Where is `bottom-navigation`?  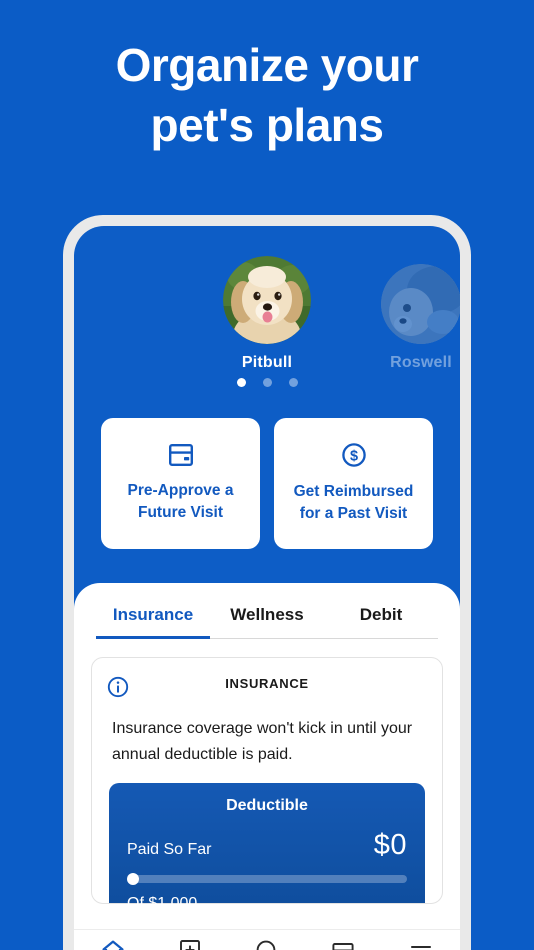
bottom-navigation is located at coordinates (267, 939).